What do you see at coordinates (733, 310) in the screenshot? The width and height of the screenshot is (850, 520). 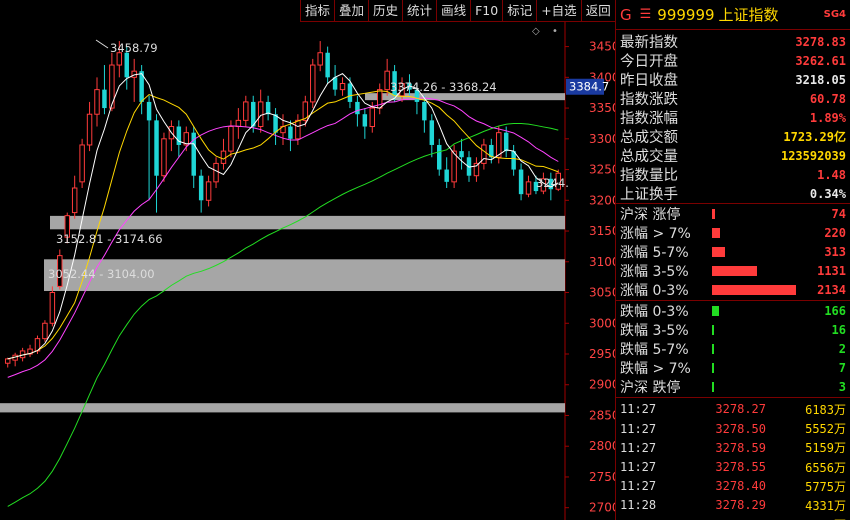 I see `breadth-row: 跌幅 0-3% 166` at bounding box center [733, 310].